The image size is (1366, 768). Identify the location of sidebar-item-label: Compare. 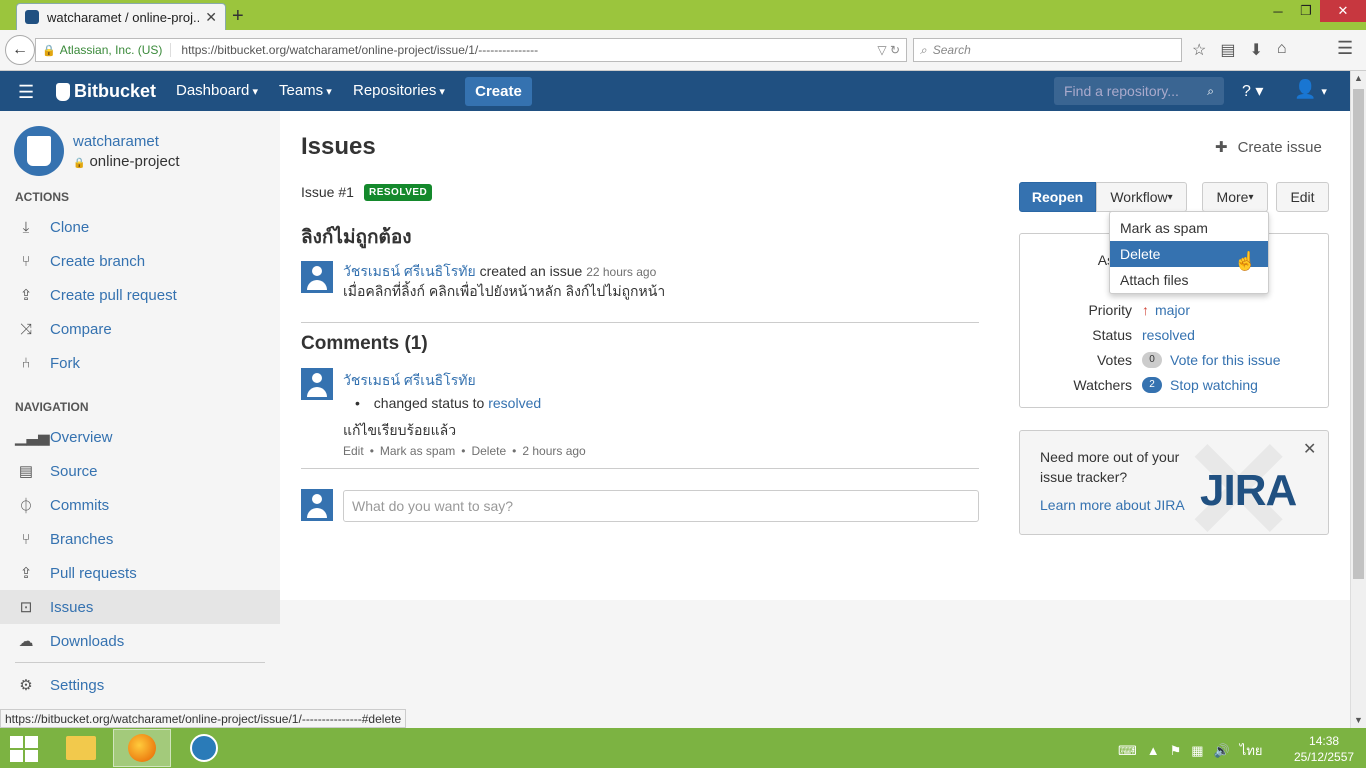
(81, 329).